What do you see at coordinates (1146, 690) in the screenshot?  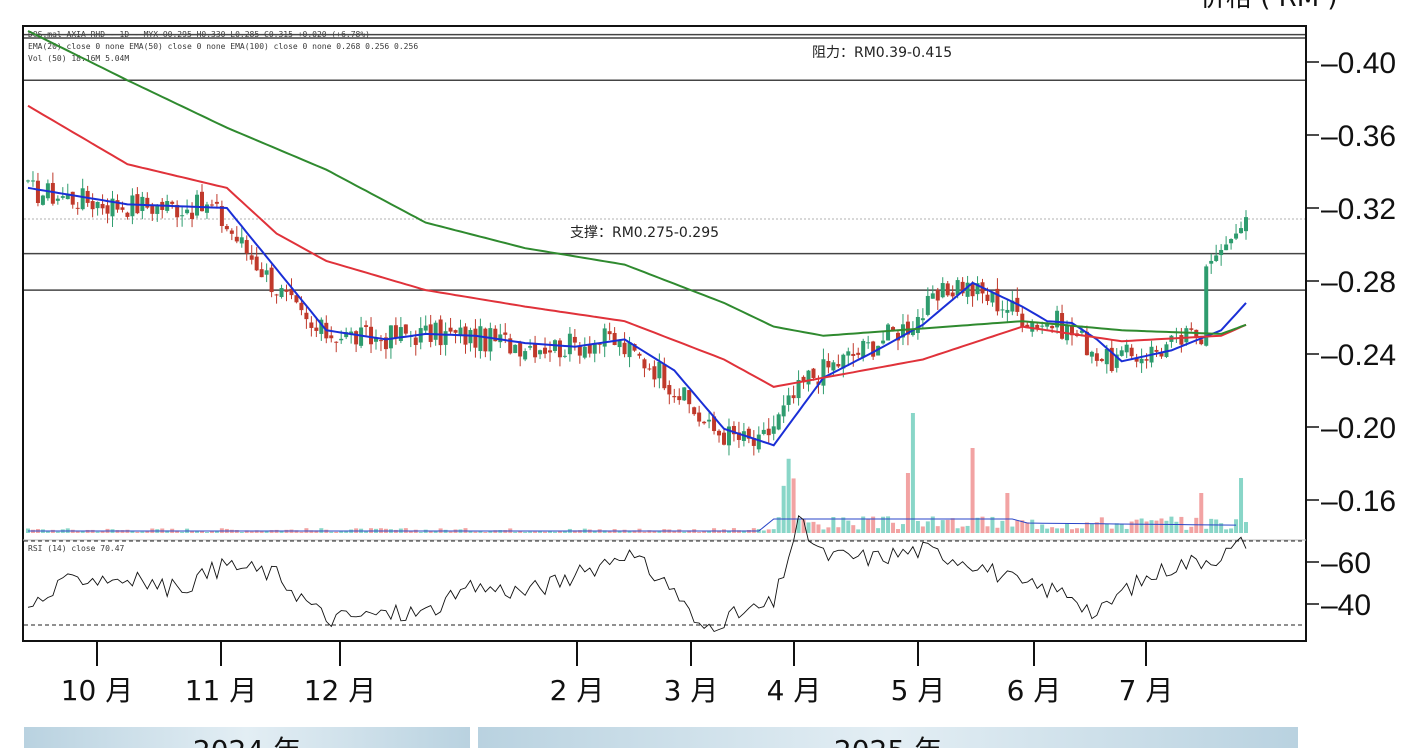 I see `x-tick-label: 7 月` at bounding box center [1146, 690].